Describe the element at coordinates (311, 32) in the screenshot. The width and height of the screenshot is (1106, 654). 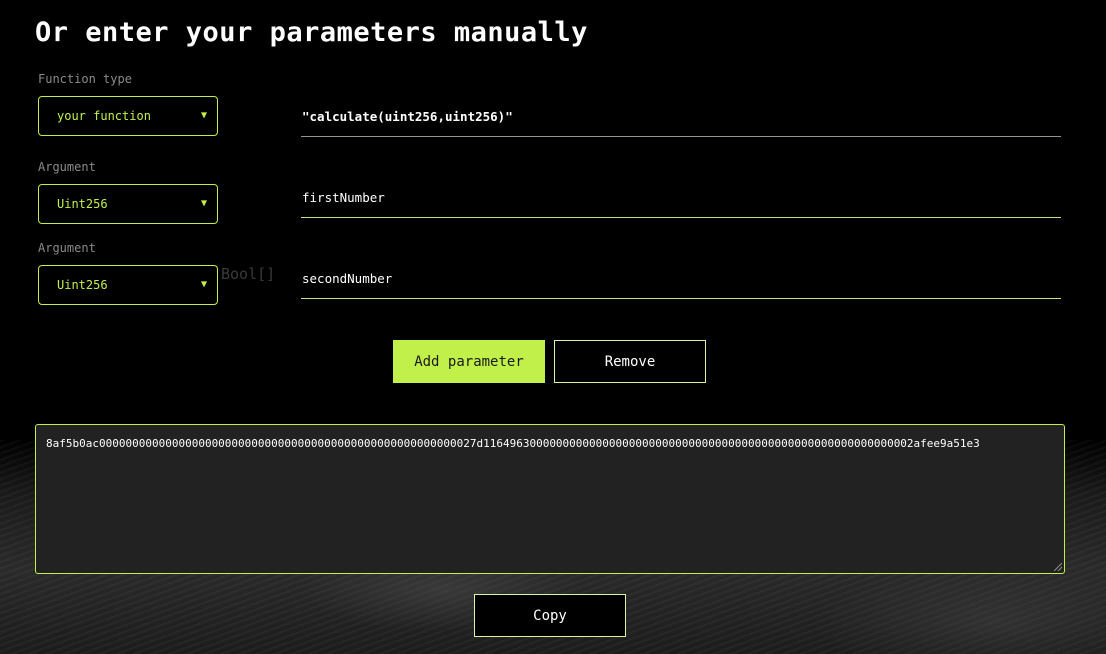
I see `page-title: Or enter your parameters manually` at that location.